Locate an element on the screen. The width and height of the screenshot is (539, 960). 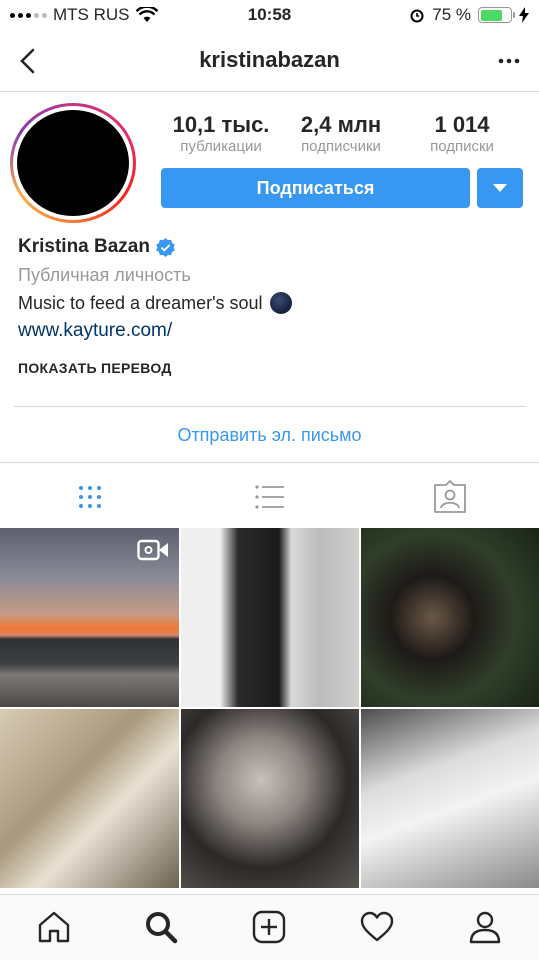
heart-icon is located at coordinates (377, 927).